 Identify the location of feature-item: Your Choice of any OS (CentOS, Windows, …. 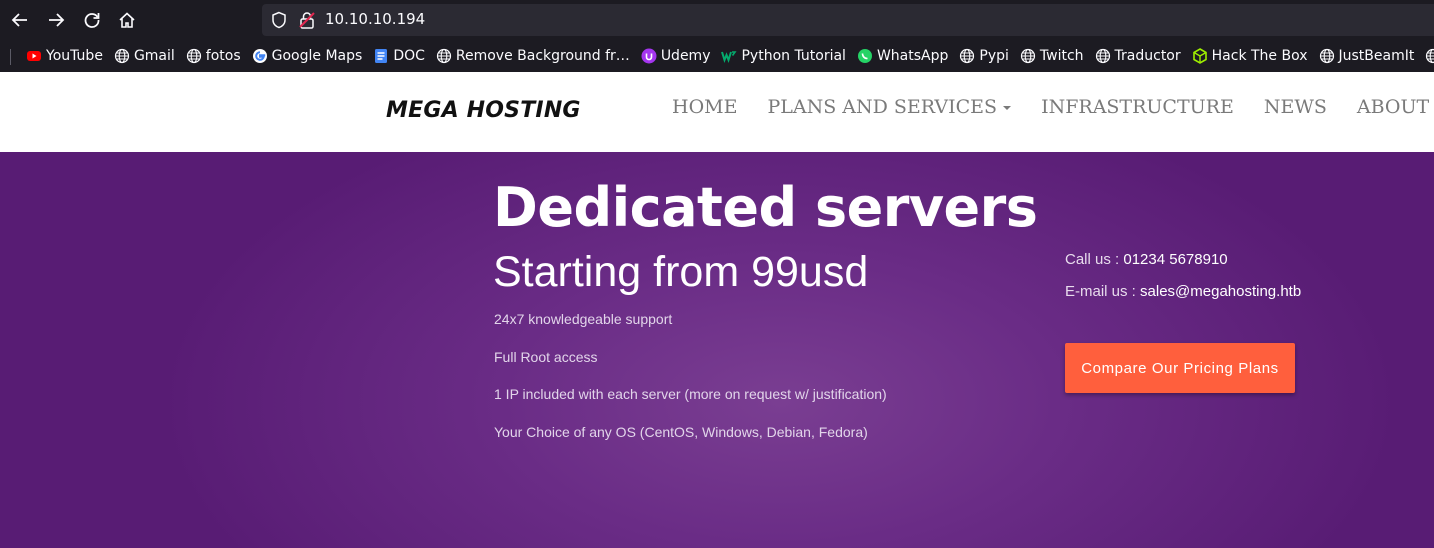
(681, 431).